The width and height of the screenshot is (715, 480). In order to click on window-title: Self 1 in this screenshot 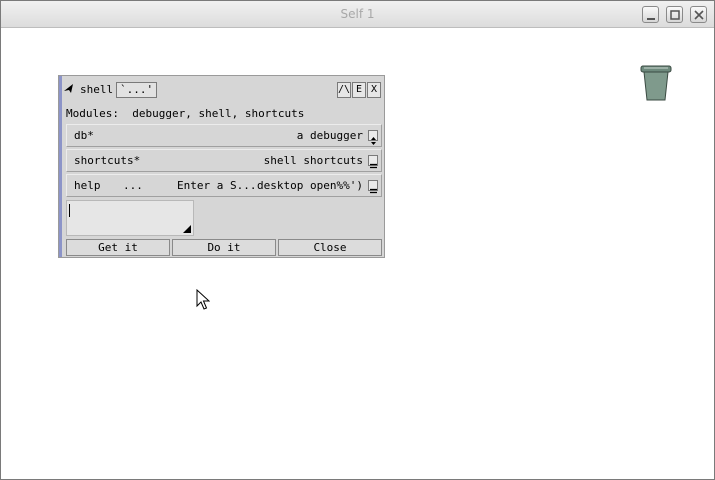, I will do `click(357, 14)`.